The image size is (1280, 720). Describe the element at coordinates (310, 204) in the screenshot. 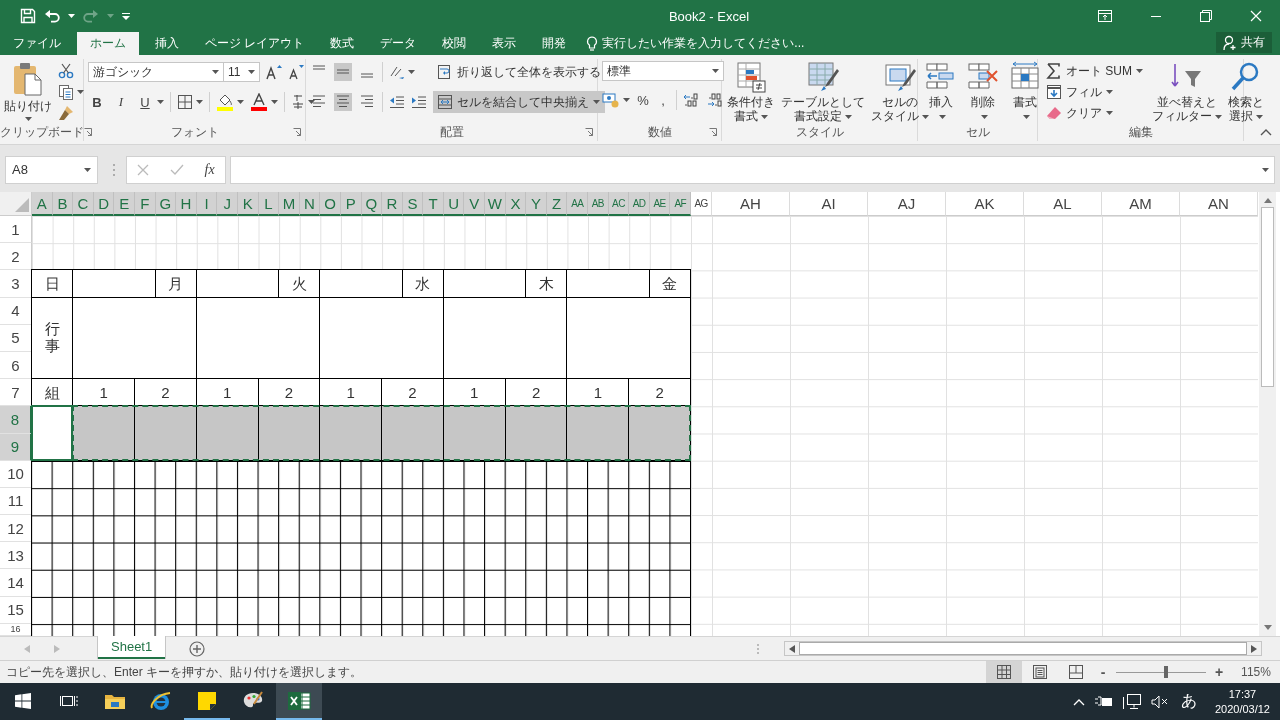

I see `column-header: N` at that location.